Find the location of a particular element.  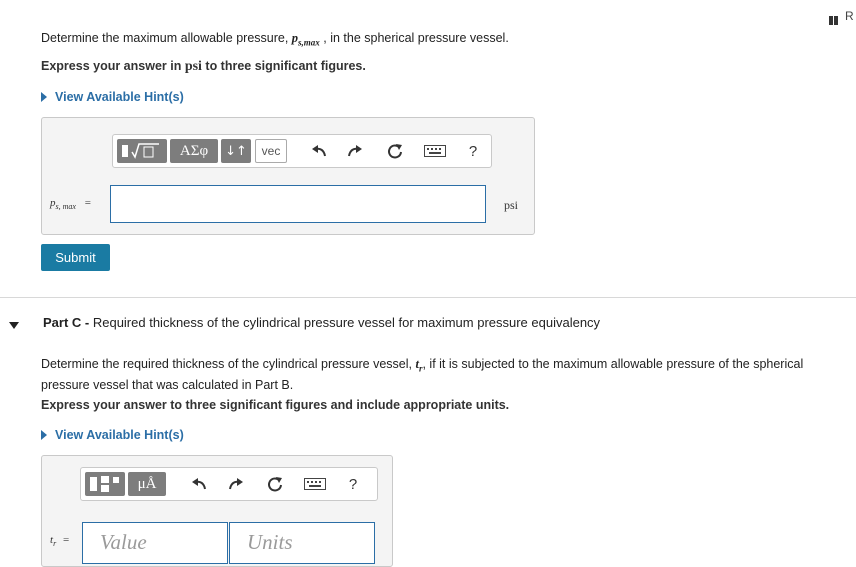

partb-hint-label: View Available Hint(s) is located at coordinates (119, 97).